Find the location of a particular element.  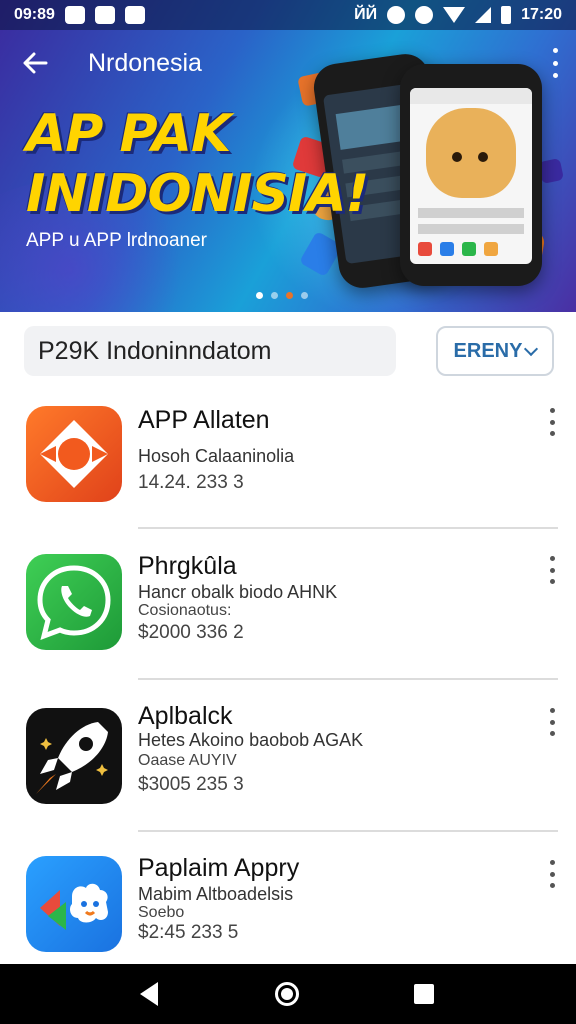

mascot-illustration is located at coordinates (471, 153).